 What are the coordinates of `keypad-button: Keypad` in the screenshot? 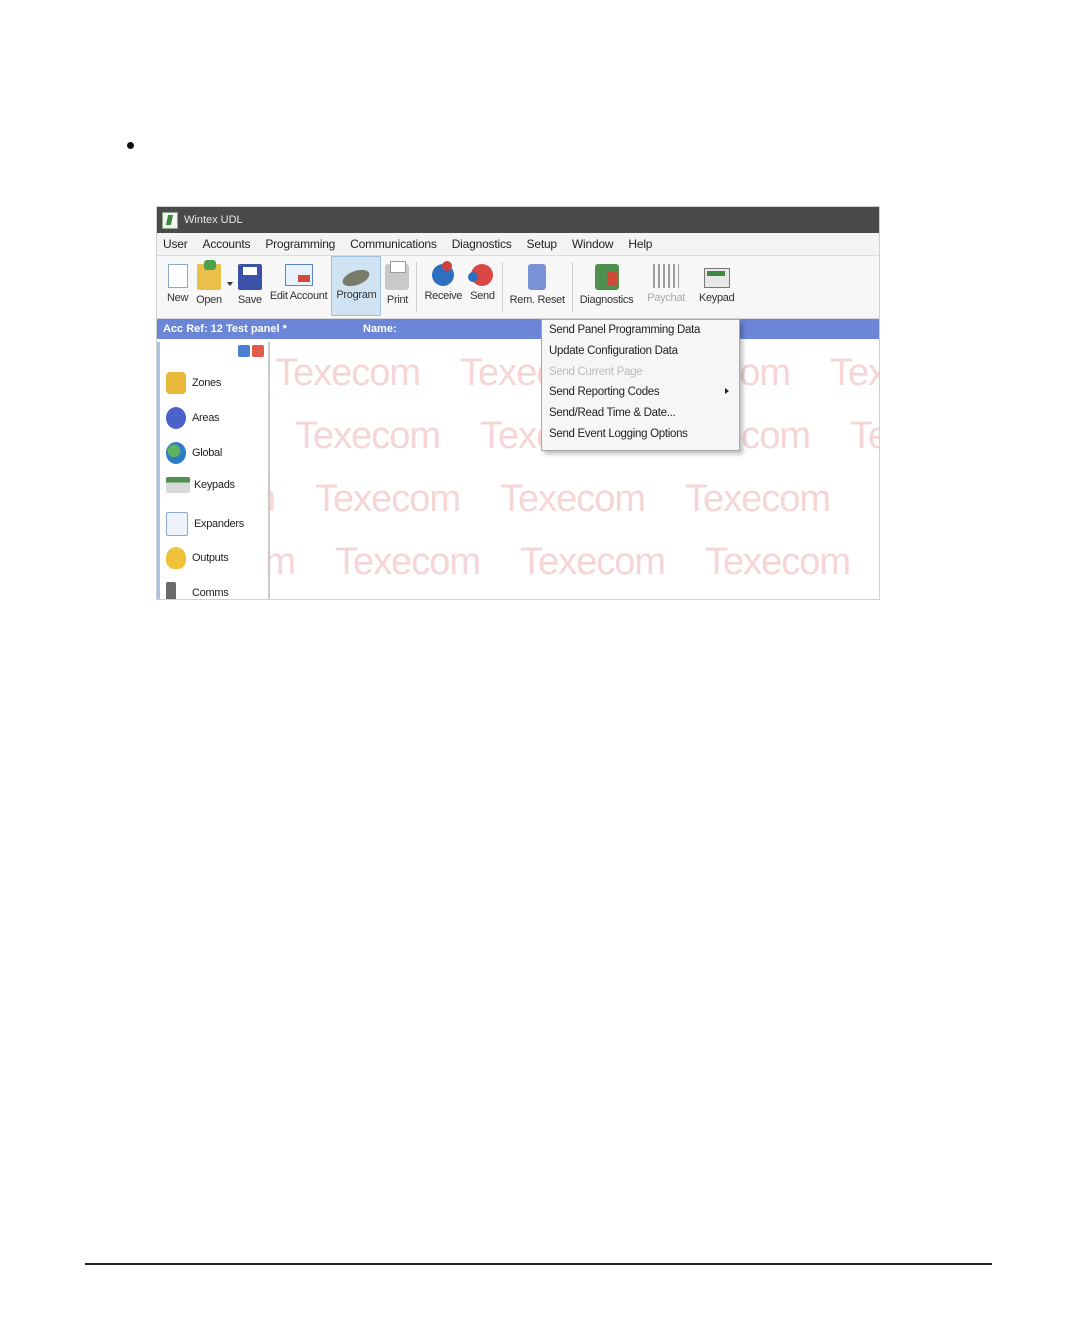 It's located at (717, 286).